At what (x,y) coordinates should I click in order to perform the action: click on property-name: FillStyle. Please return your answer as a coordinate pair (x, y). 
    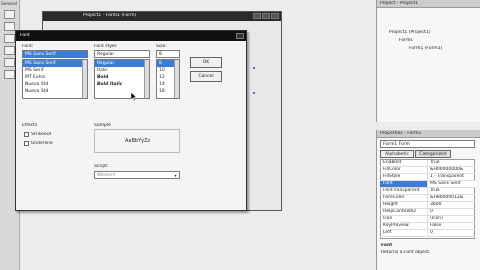
    Looking at the image, I should click on (392, 176).